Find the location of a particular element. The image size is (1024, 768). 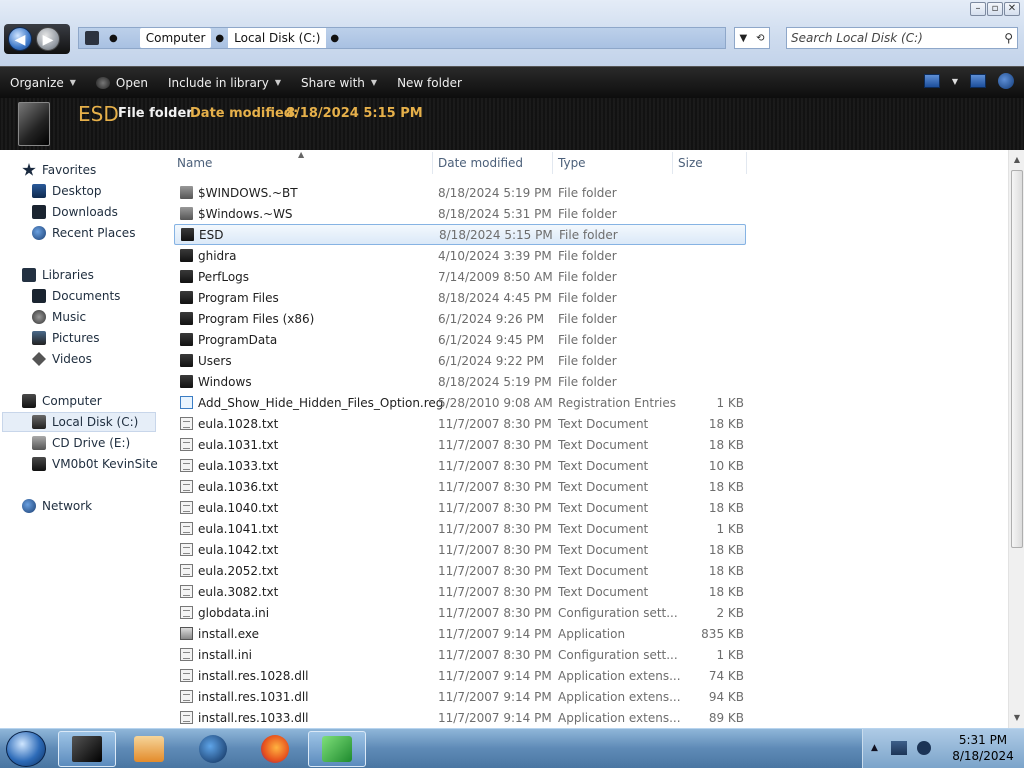

file-name: ProgramData is located at coordinates (238, 339).